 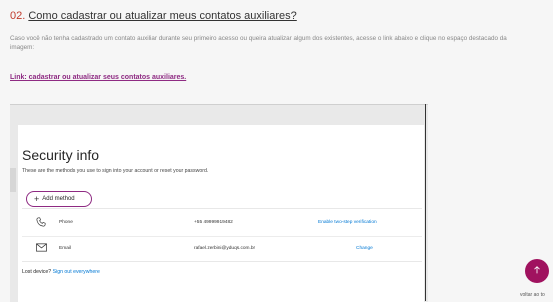 I want to click on email-icon, so click(x=41, y=248).